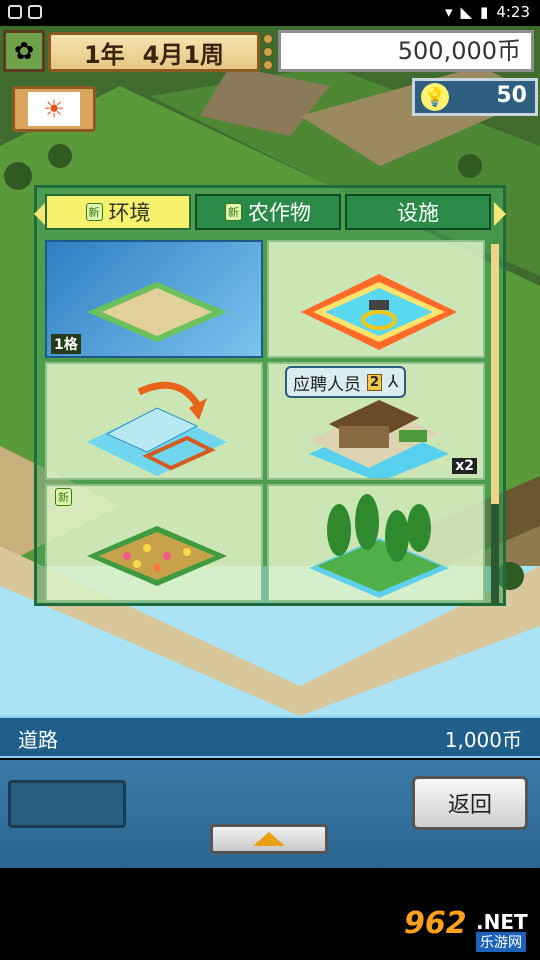 The height and width of the screenshot is (960, 540). Describe the element at coordinates (270, 814) in the screenshot. I see `bottom-controls: 返回` at that location.